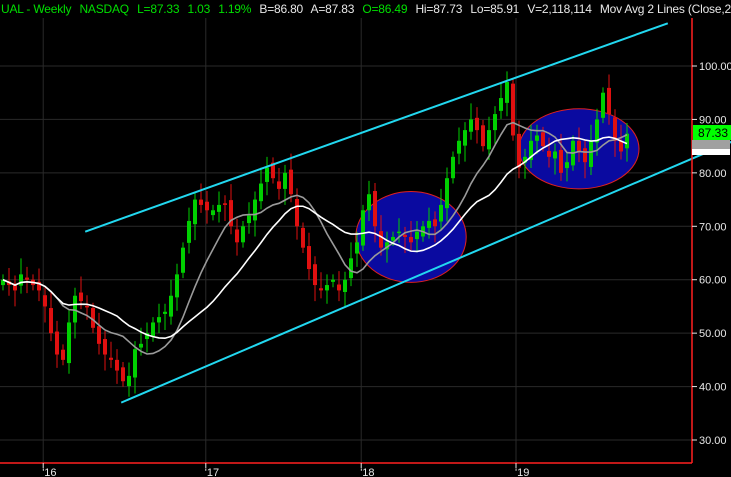  What do you see at coordinates (713, 388) in the screenshot?
I see `price-tick-label: 40.00` at bounding box center [713, 388].